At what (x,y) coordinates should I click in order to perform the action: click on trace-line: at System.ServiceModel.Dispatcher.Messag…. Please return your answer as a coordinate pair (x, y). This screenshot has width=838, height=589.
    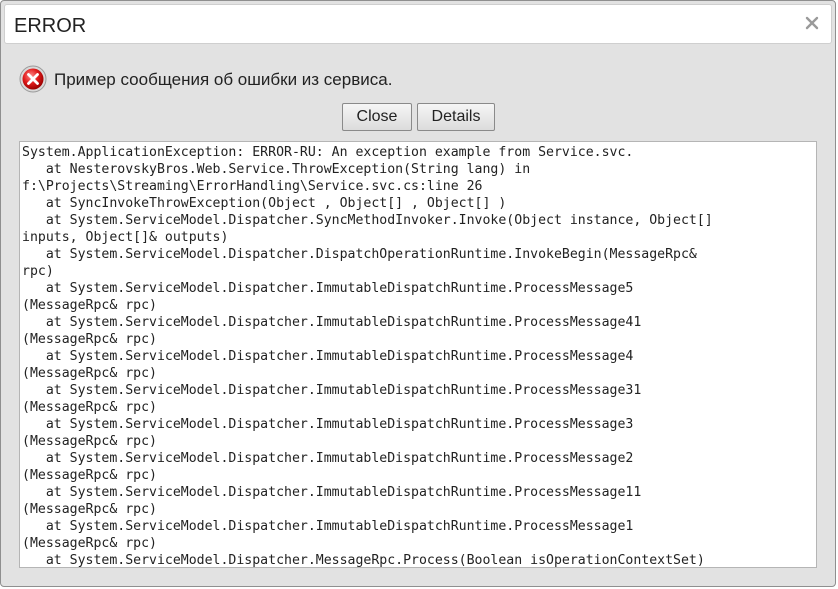
    Looking at the image, I should click on (363, 560).